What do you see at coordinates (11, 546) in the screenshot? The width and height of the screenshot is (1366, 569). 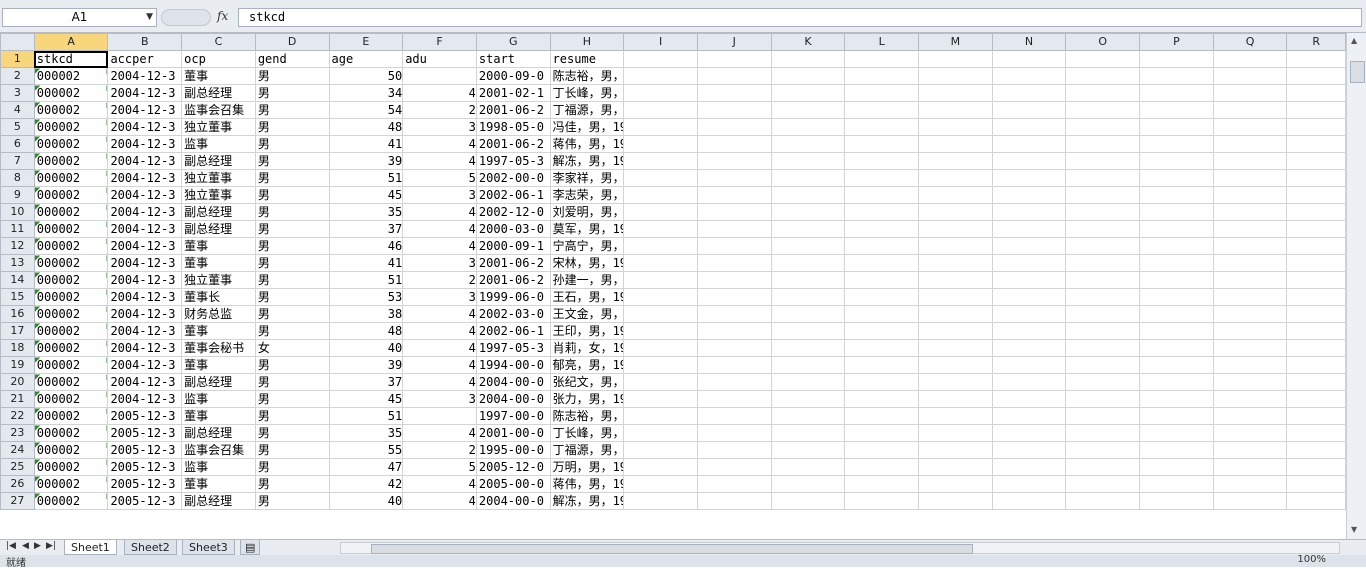 I see `first-sheet-icon: |◀` at bounding box center [11, 546].